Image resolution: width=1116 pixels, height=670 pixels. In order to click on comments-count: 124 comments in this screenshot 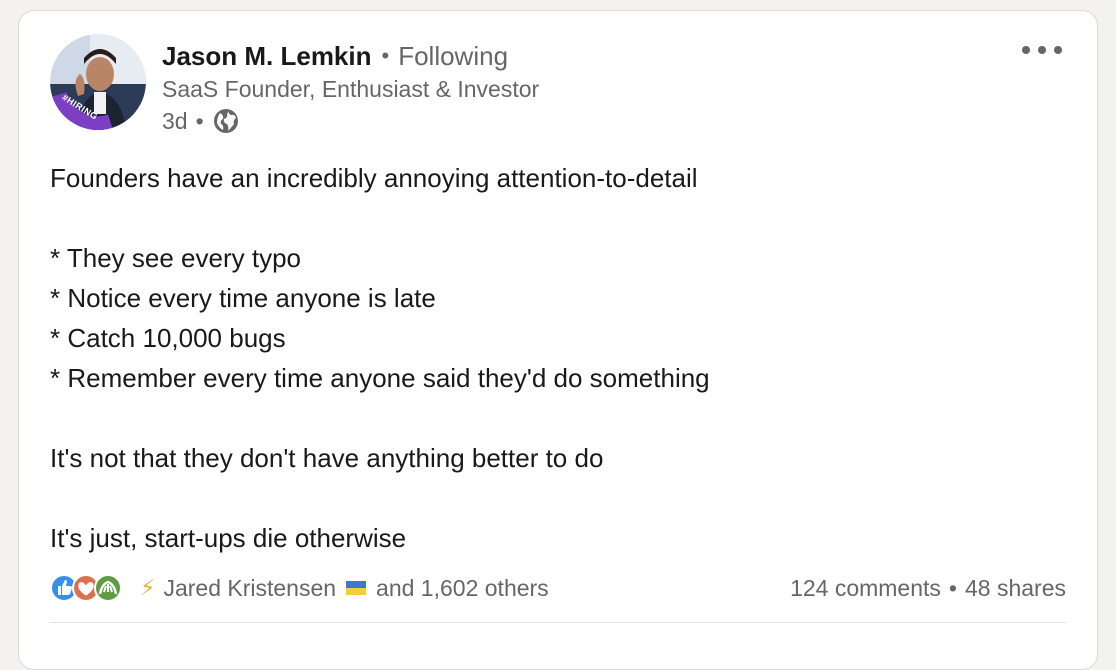, I will do `click(865, 588)`.